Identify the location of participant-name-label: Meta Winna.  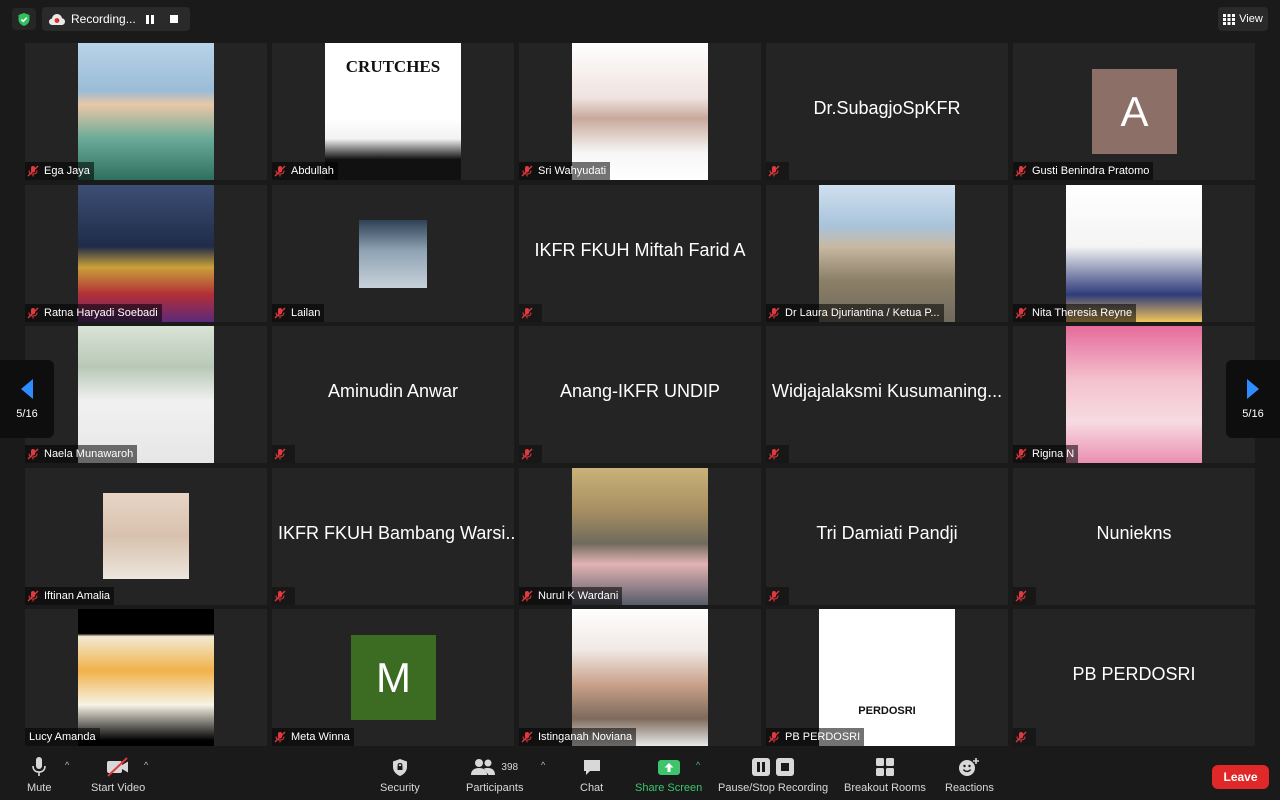
(313, 737).